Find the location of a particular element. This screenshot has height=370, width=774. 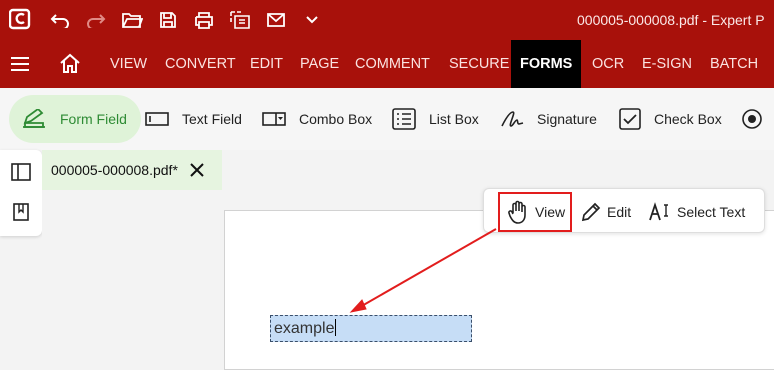

pencil-icon is located at coordinates (591, 211).